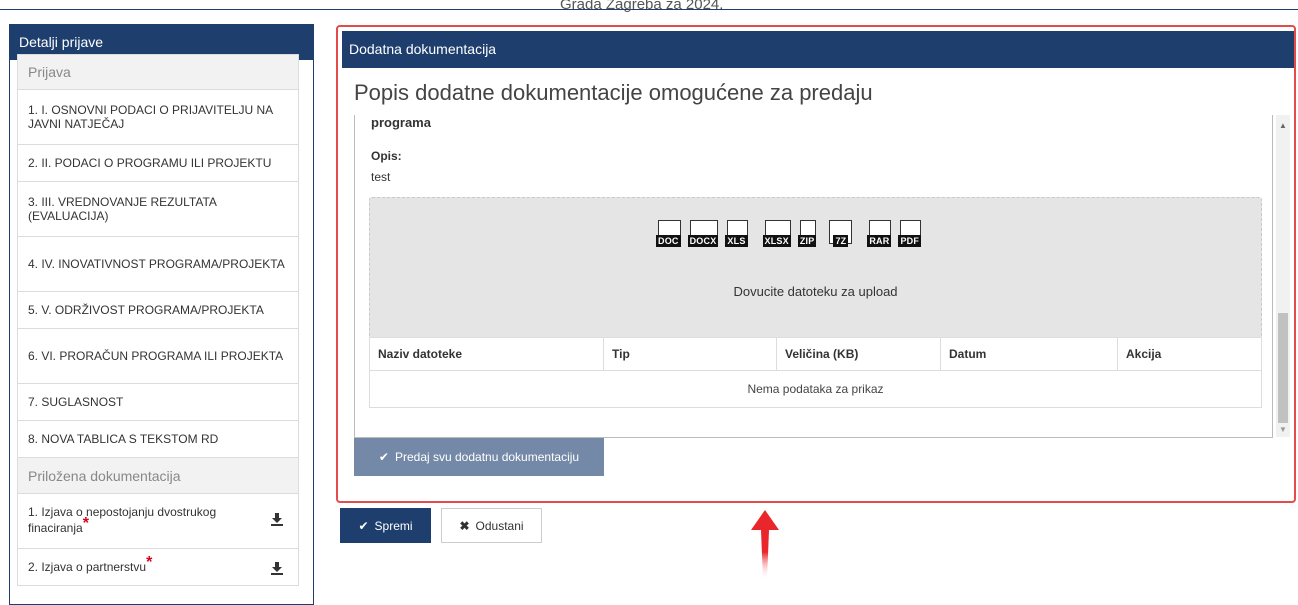  What do you see at coordinates (158, 476) in the screenshot?
I see `sidebar-section-docs: Priložena dokumentacija` at bounding box center [158, 476].